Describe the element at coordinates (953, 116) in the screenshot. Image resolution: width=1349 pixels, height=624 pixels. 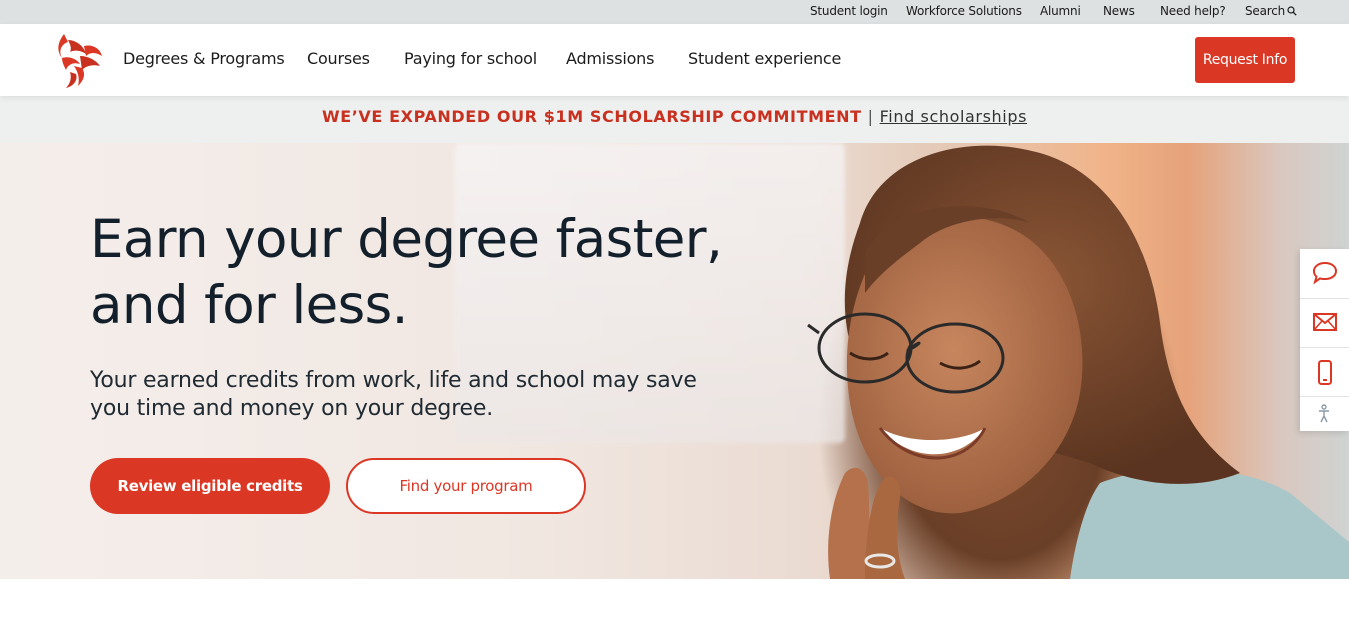
I see `find-scholarships-link: Find scholarships` at that location.